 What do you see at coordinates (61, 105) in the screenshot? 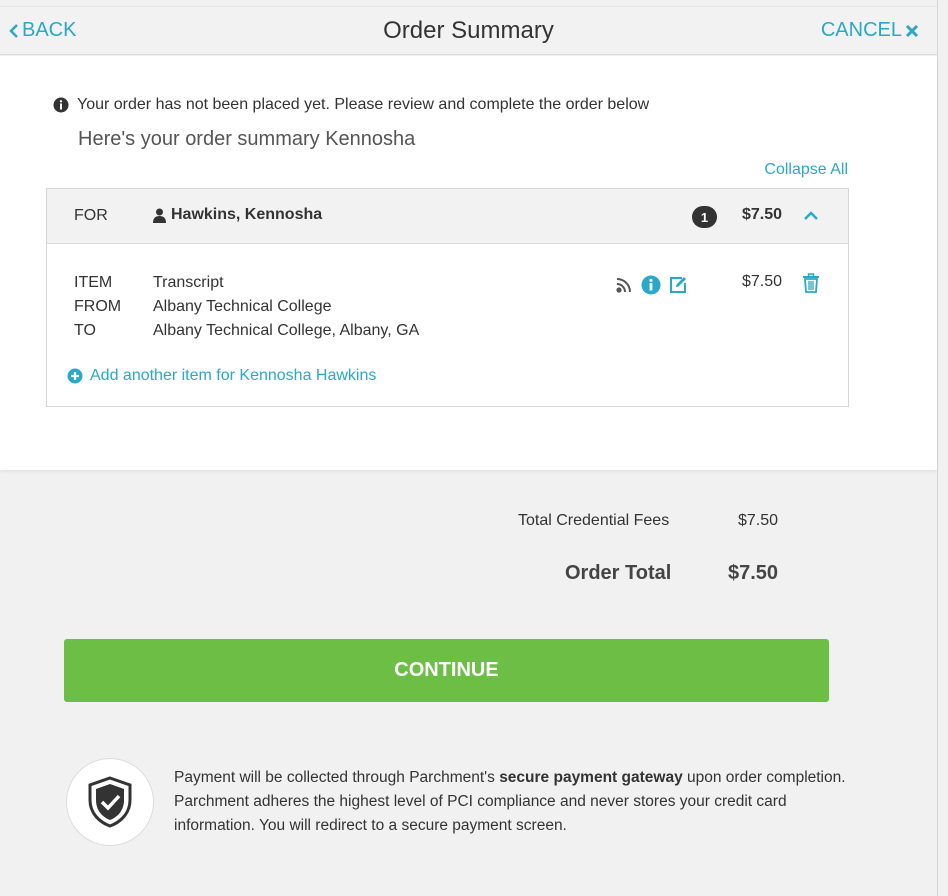
I see `info-circle-icon` at bounding box center [61, 105].